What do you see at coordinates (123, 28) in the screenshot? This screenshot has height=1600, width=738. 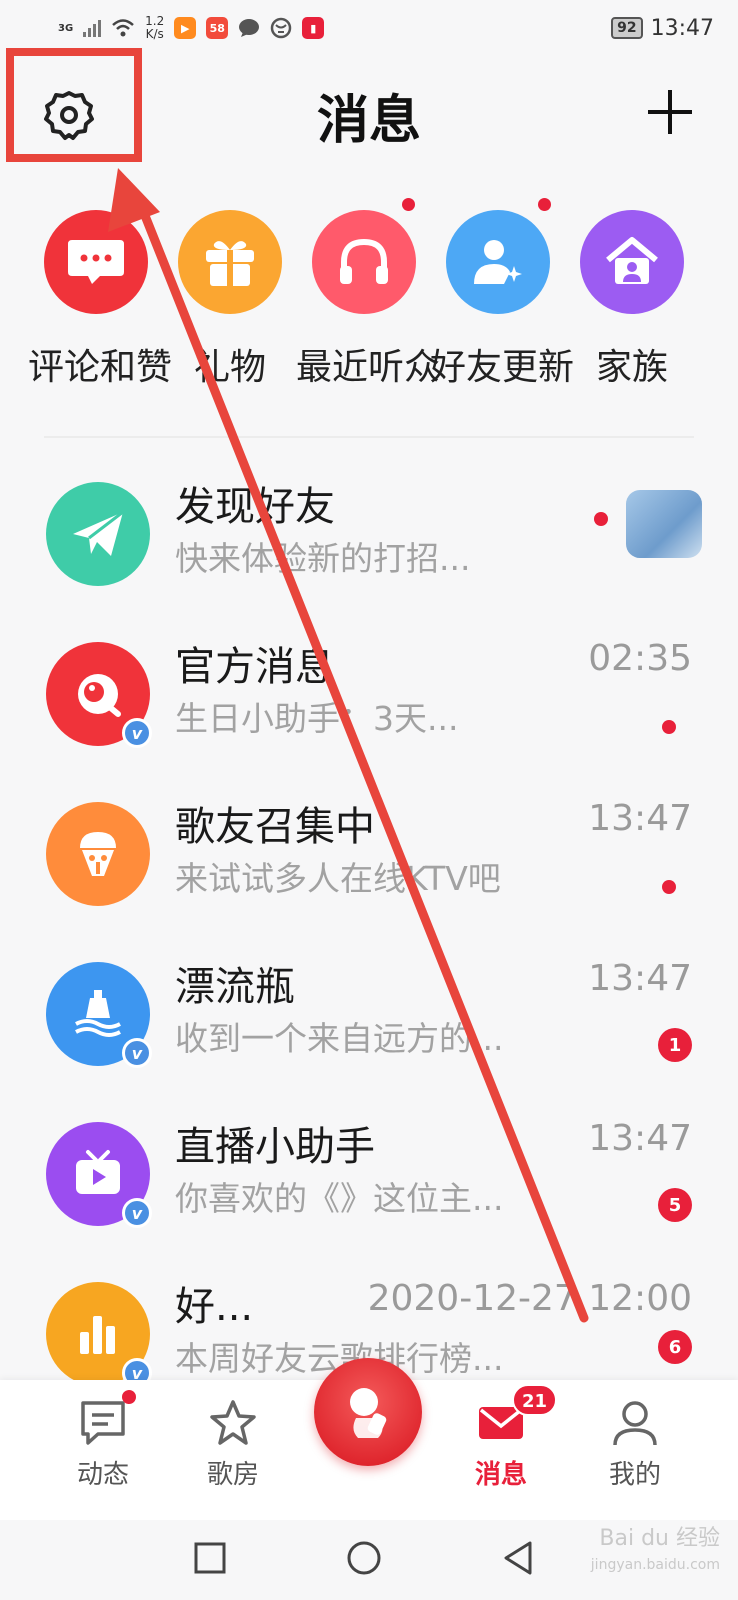 I see `wifi-icon` at bounding box center [123, 28].